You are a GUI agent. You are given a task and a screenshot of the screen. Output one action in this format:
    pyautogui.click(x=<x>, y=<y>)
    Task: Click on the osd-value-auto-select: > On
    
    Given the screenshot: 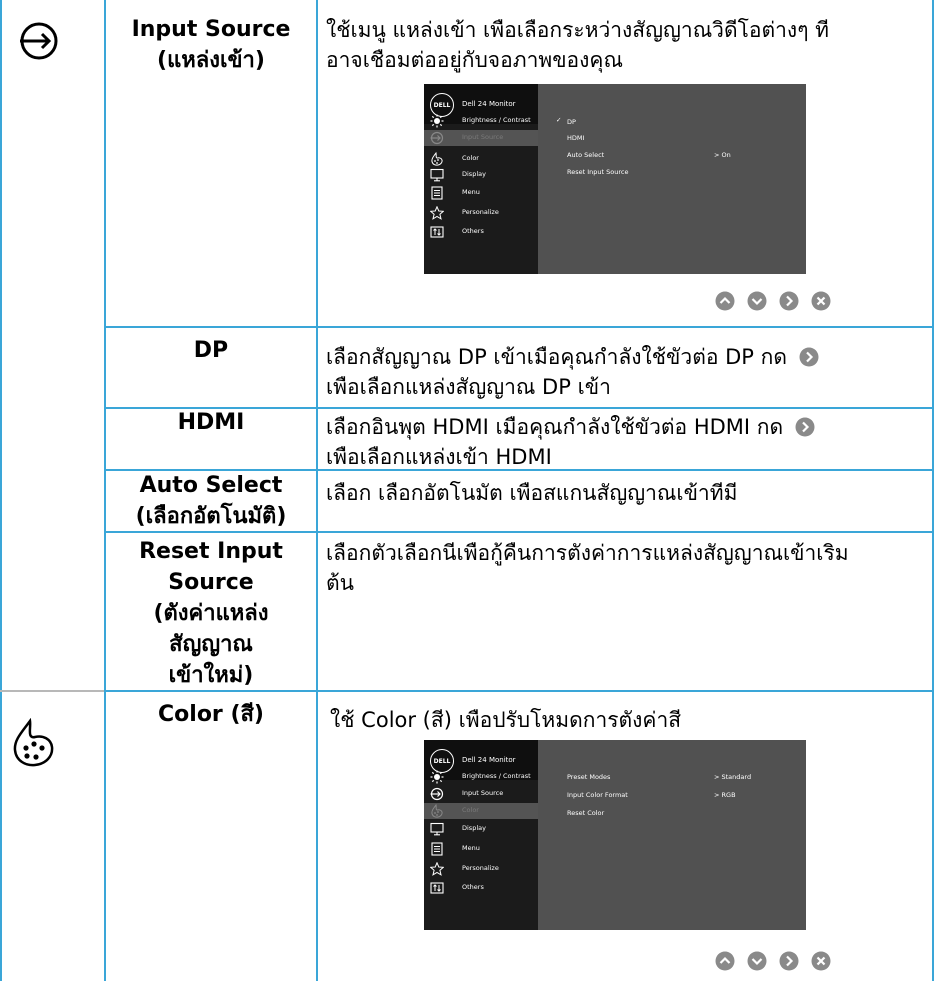 What is the action you would take?
    pyautogui.click(x=722, y=155)
    